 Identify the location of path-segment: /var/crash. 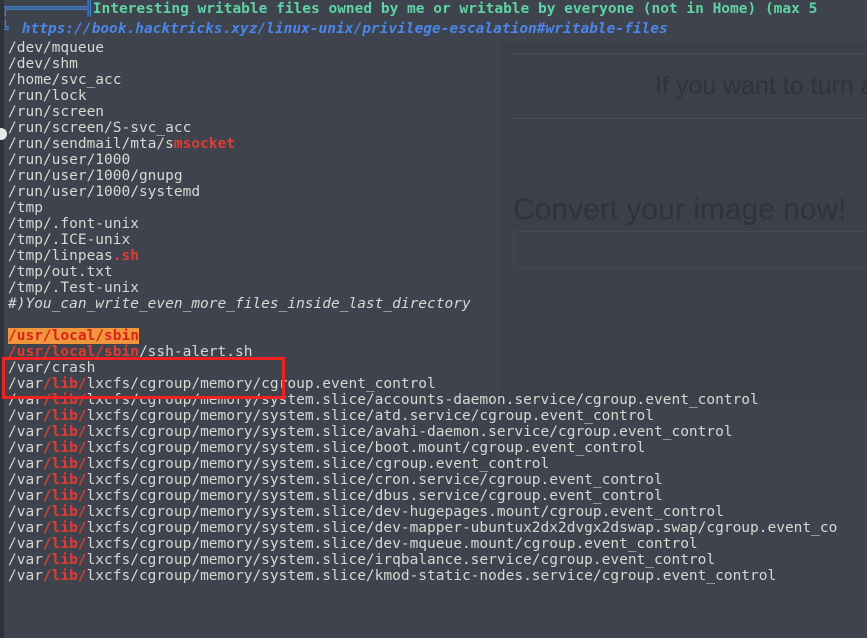
(52, 368).